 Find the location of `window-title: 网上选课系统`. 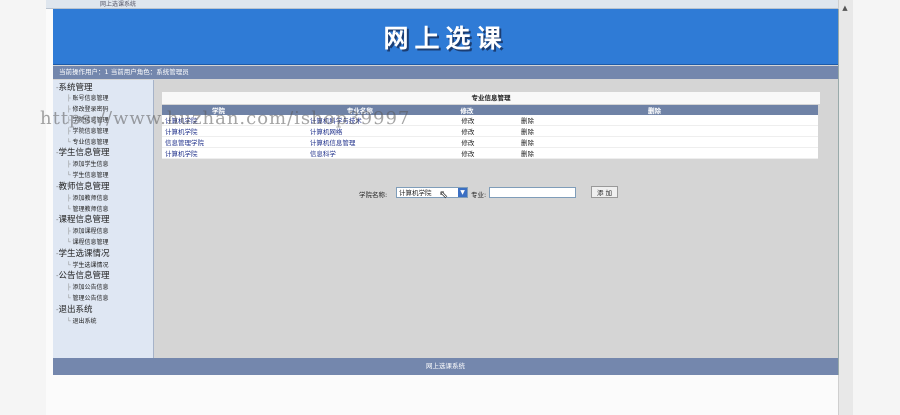

window-title: 网上选课系统 is located at coordinates (118, 4).